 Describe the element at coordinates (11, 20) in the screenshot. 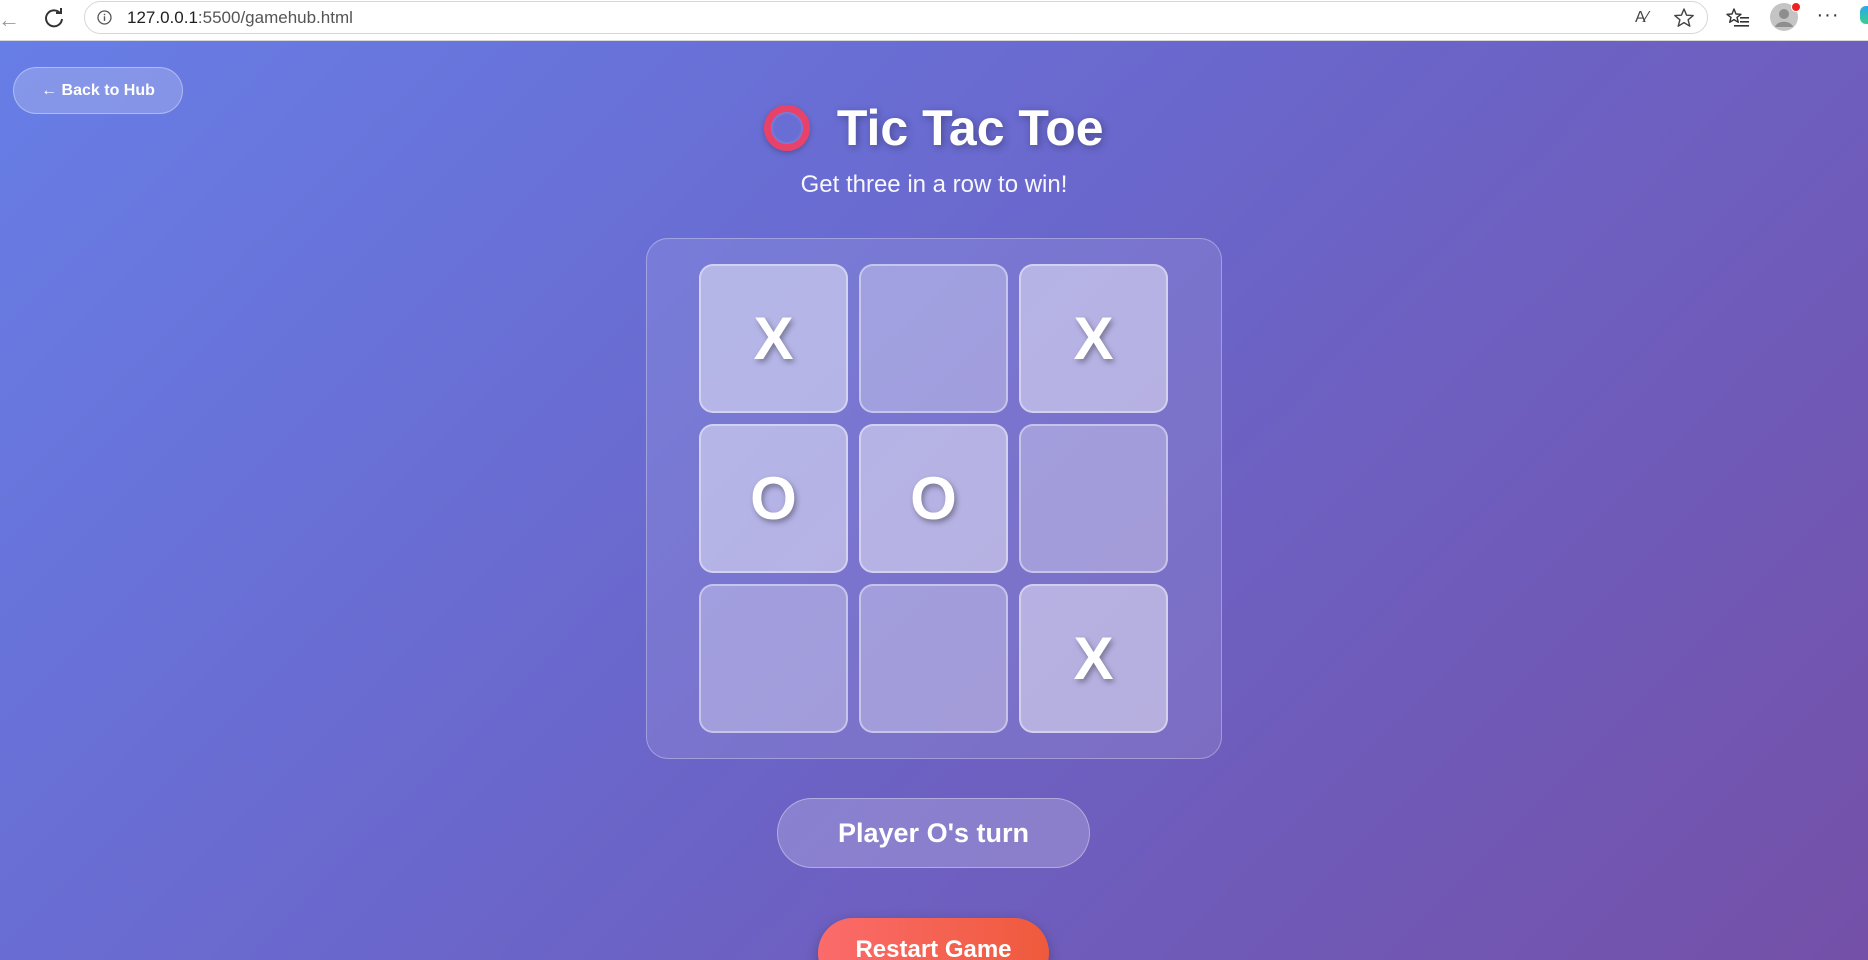

I see `back-arrow-icon: ←` at that location.